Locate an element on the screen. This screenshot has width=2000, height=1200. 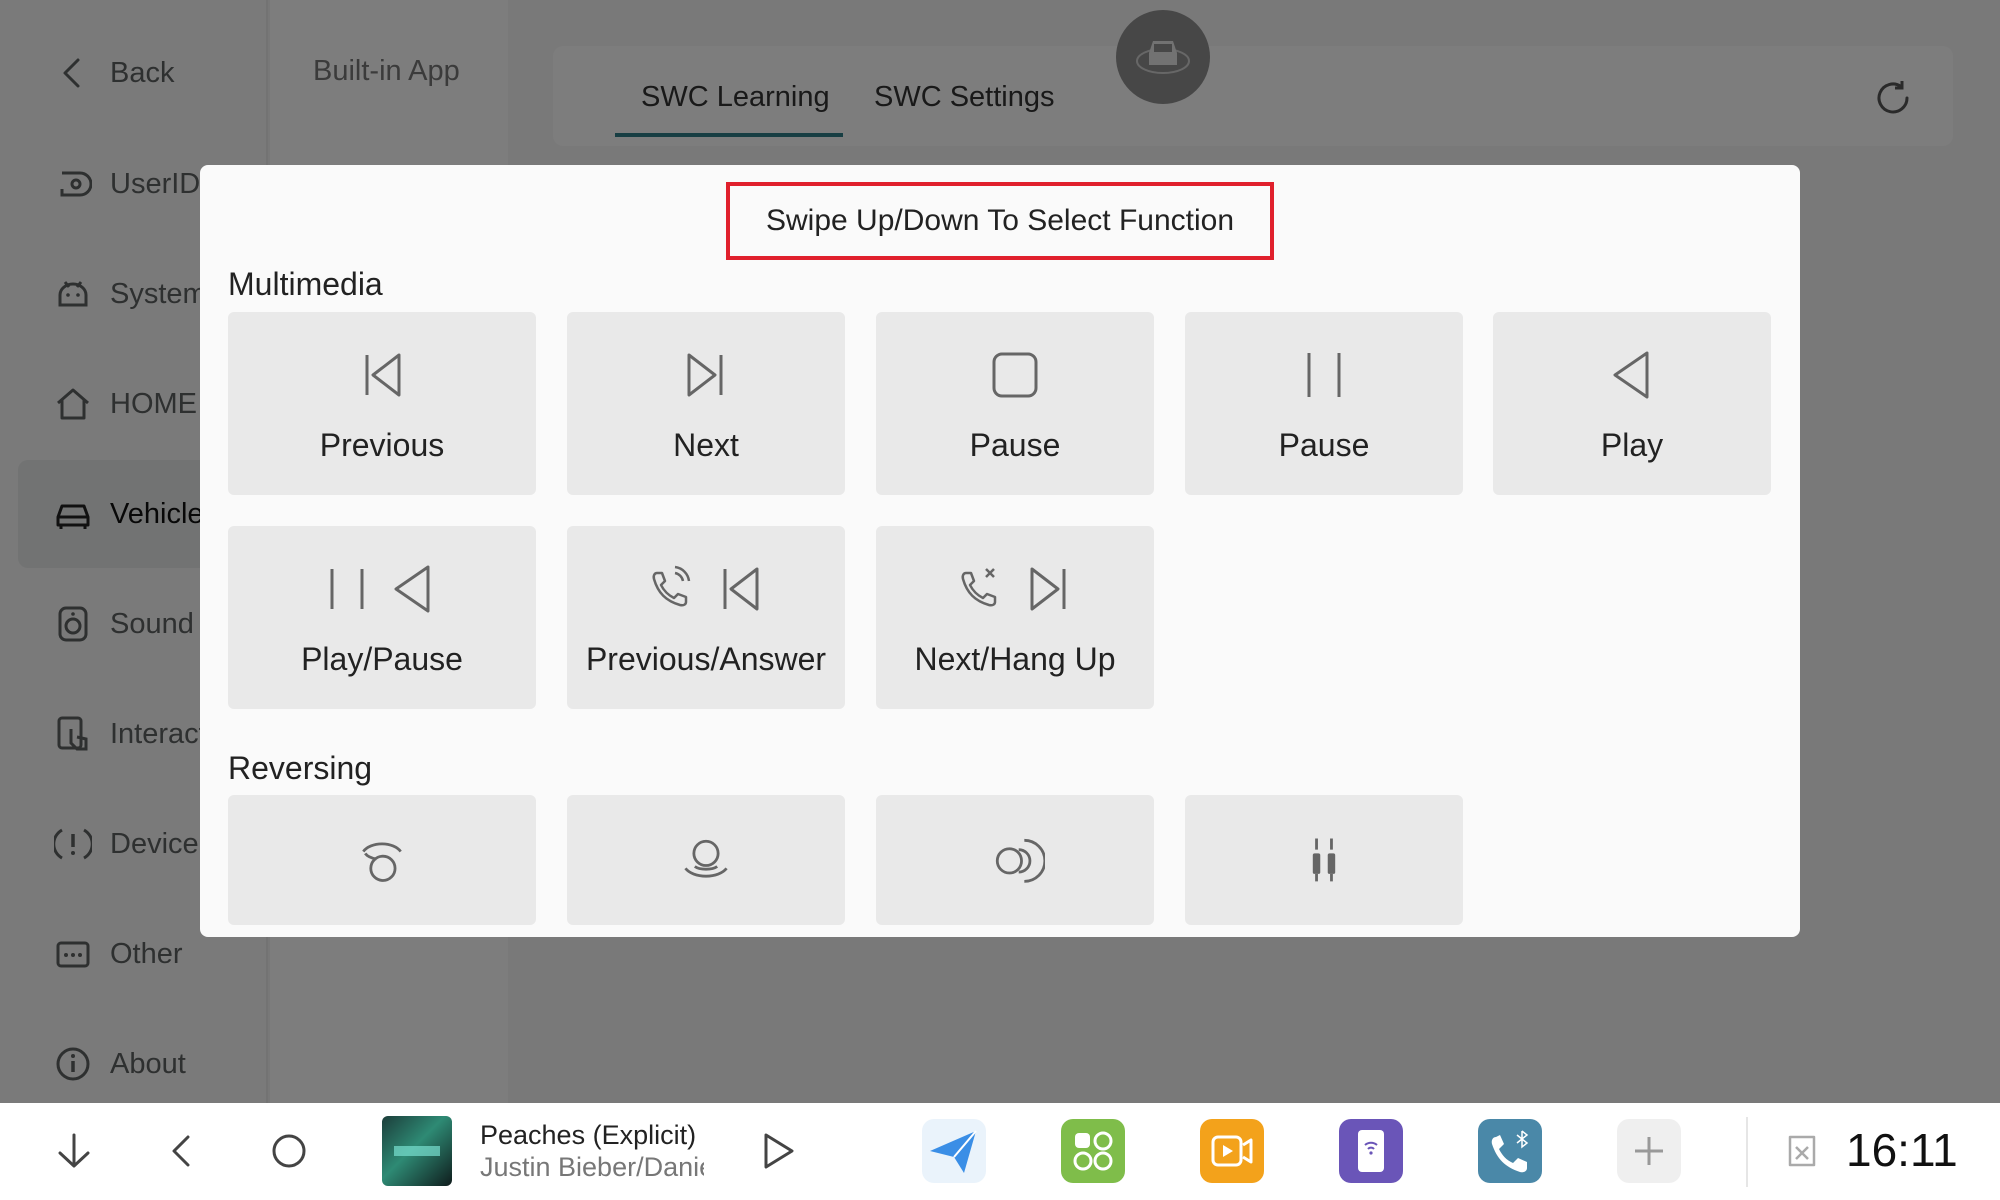
function-tile-play-pause: Play/Pause is located at coordinates (382, 617).